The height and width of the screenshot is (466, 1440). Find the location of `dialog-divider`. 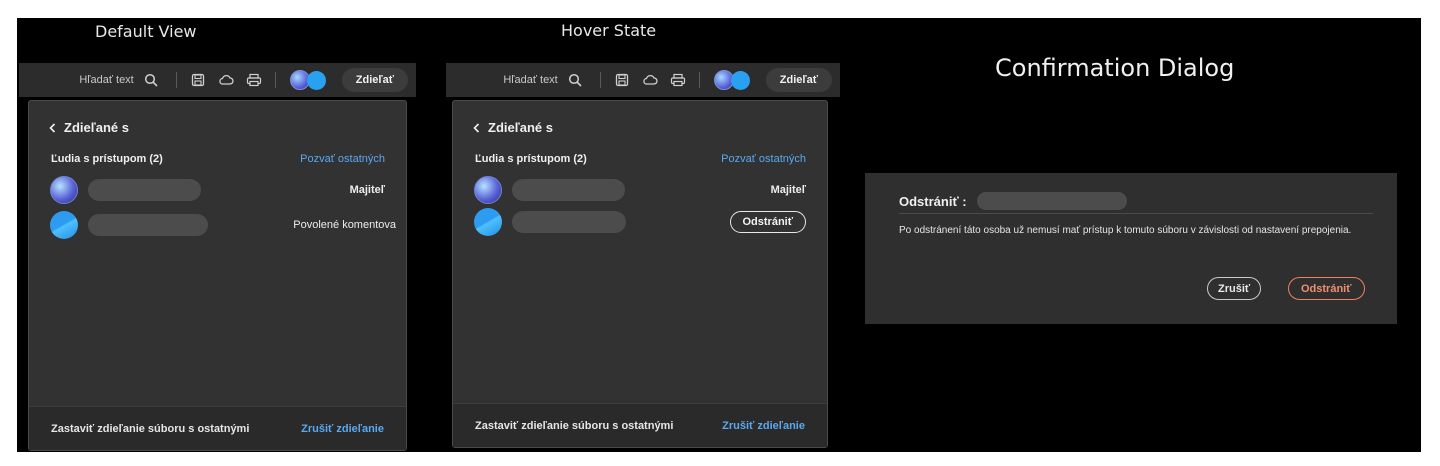

dialog-divider is located at coordinates (1136, 213).